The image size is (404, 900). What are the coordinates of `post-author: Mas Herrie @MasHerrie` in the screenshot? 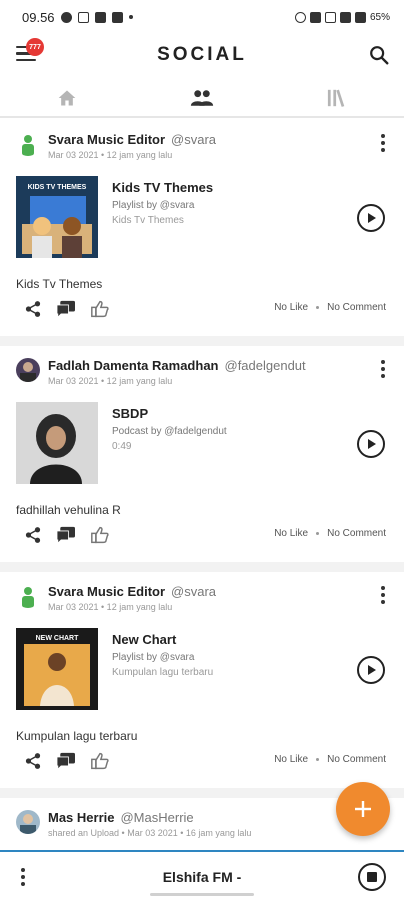 It's located at (121, 817).